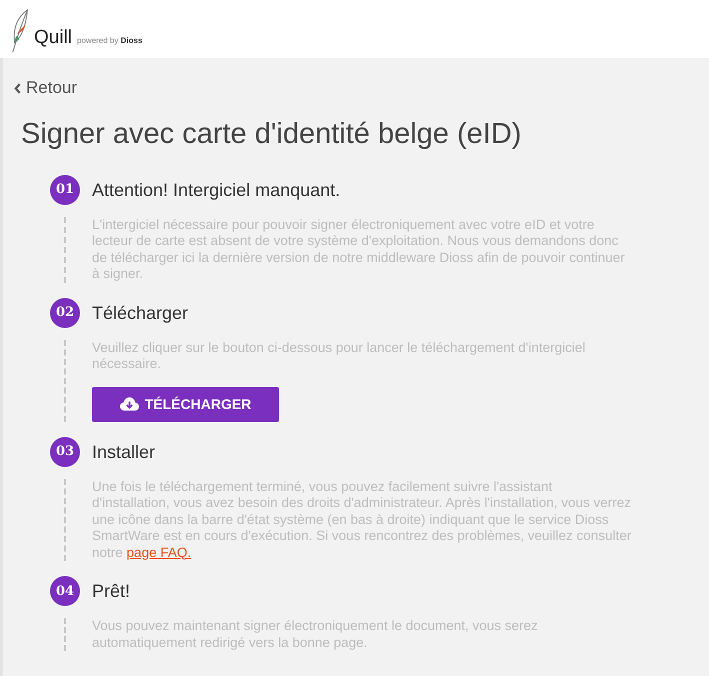  Describe the element at coordinates (185, 404) in the screenshot. I see `download-button: TÉLÉCHARGER` at that location.